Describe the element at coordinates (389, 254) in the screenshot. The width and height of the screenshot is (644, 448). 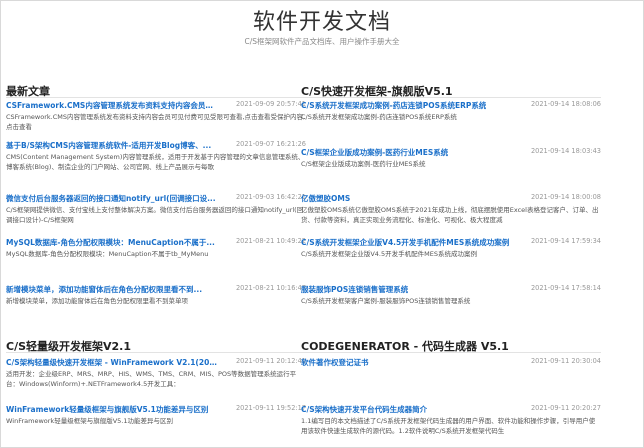
I see `article-summary: C/S系统开发框架企业版V4.5开发手机配件MES系统成功案例` at that location.